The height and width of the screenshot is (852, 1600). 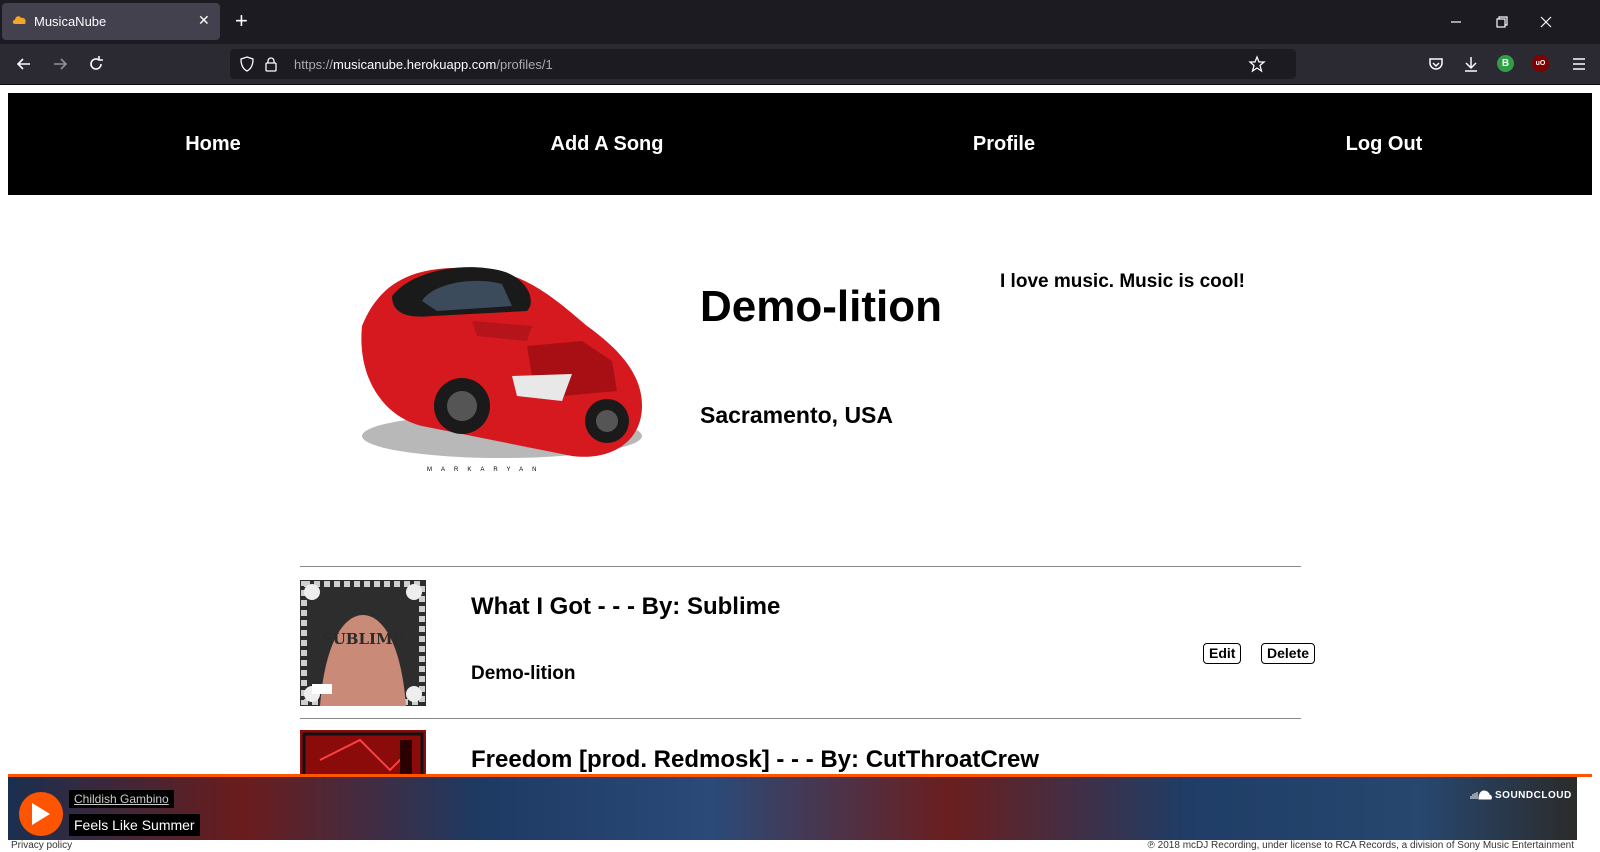 What do you see at coordinates (1288, 653) in the screenshot?
I see `delete-song-button: Delete` at bounding box center [1288, 653].